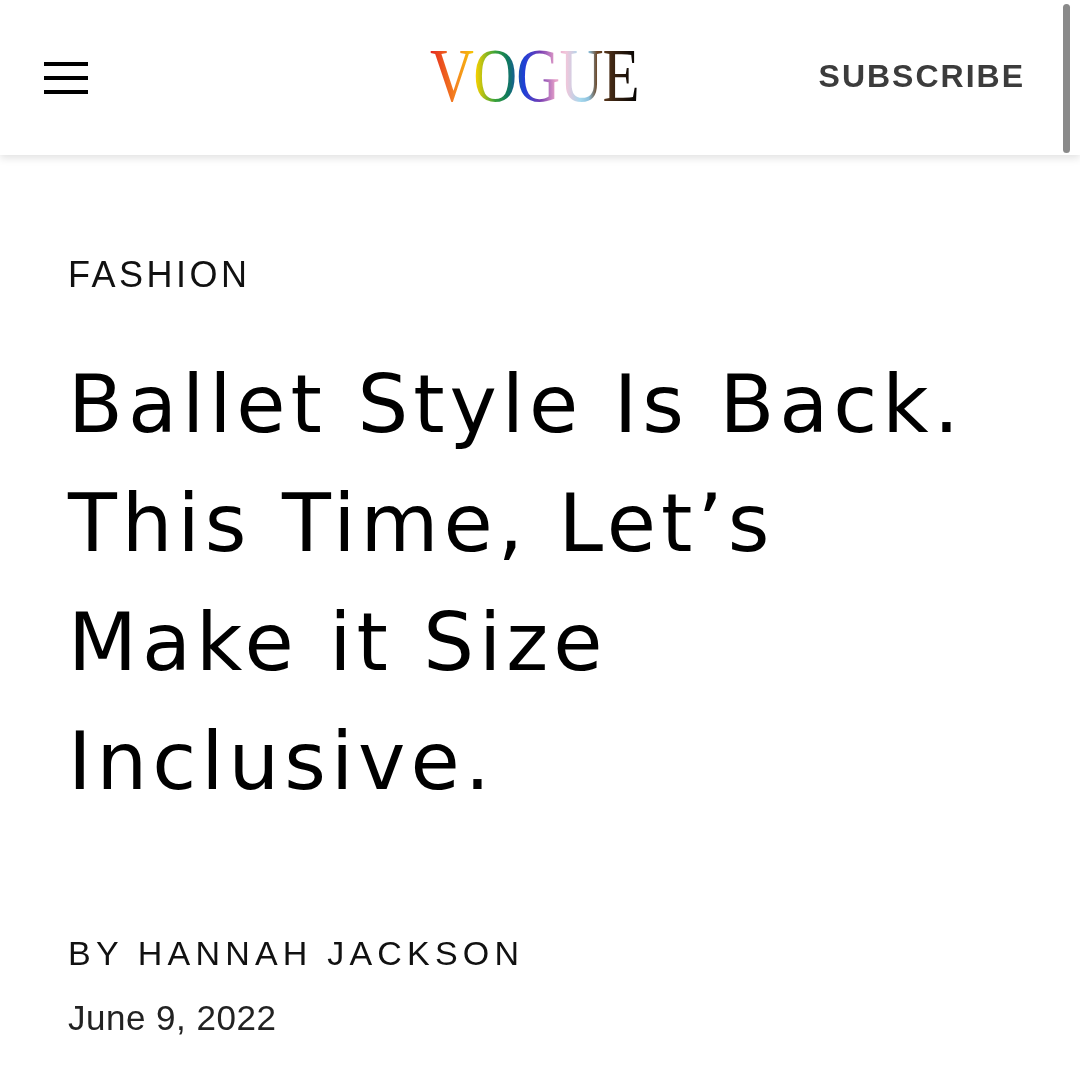 This screenshot has width=1080, height=1067. I want to click on scrollbar-thumb, so click(1066, 78).